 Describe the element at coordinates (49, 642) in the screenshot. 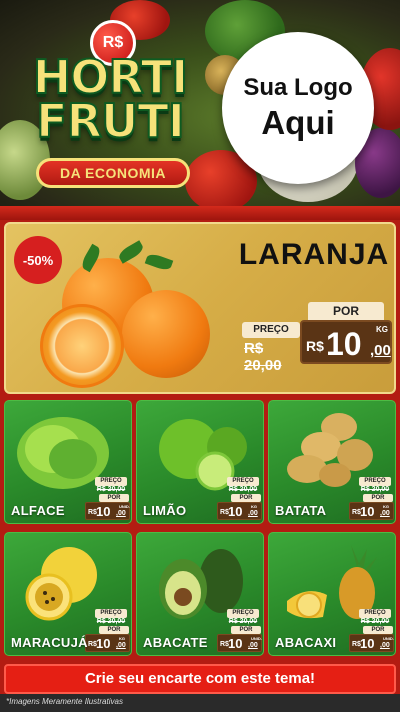

I see `product-name: MARACUJÁ` at that location.